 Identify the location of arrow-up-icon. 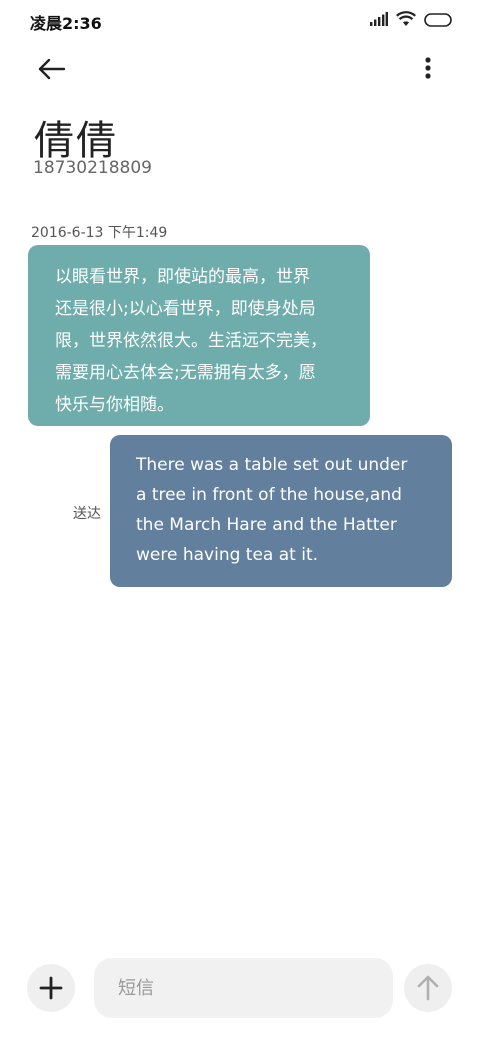
(428, 988).